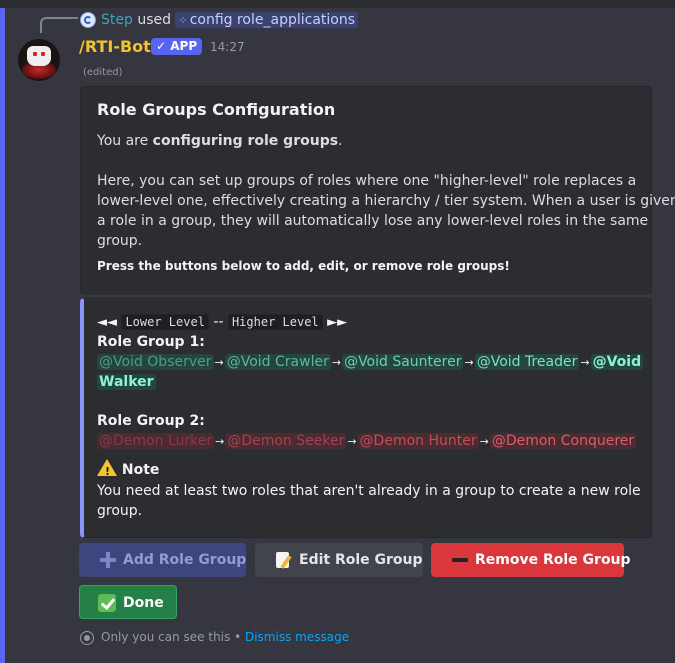  I want to click on role-mention: @Void Treader, so click(527, 362).